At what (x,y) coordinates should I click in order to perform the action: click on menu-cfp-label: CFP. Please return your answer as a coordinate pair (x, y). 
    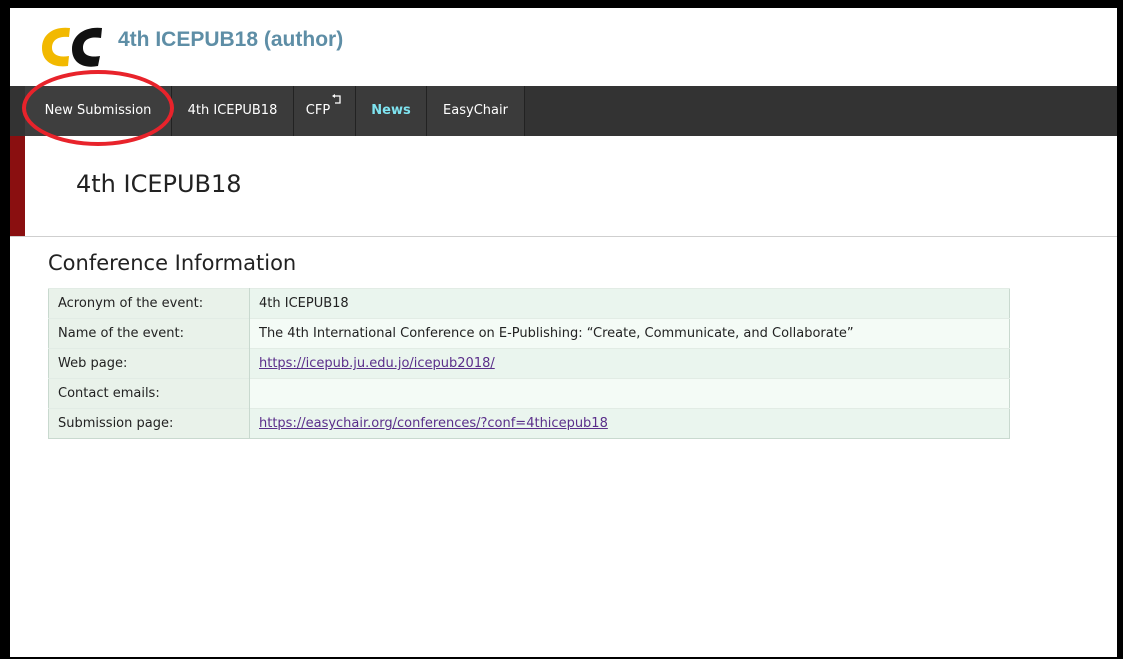
    Looking at the image, I should click on (318, 110).